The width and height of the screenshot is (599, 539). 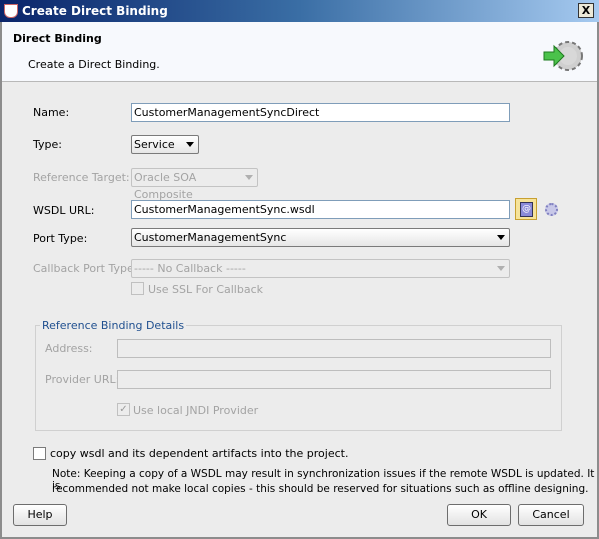 What do you see at coordinates (210, 237) in the screenshot?
I see `port-type-value: CustomerManagementSync` at bounding box center [210, 237].